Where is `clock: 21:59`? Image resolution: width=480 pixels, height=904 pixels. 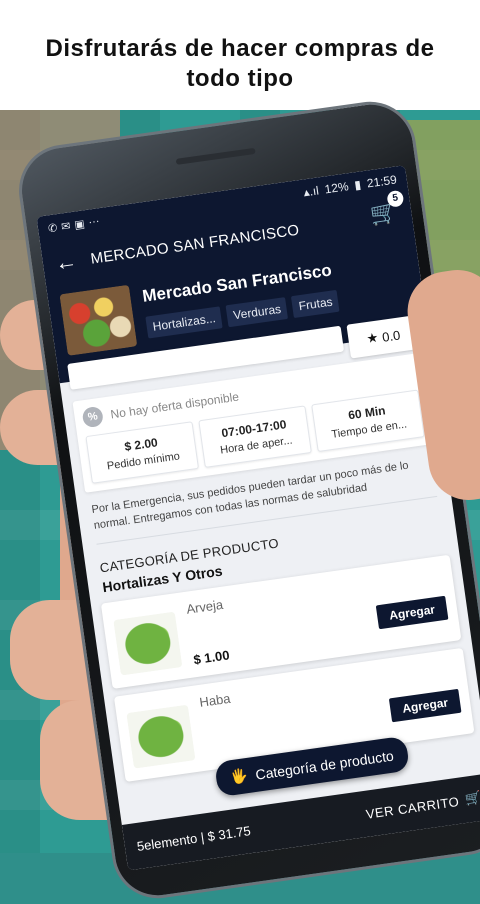 clock: 21:59 is located at coordinates (381, 181).